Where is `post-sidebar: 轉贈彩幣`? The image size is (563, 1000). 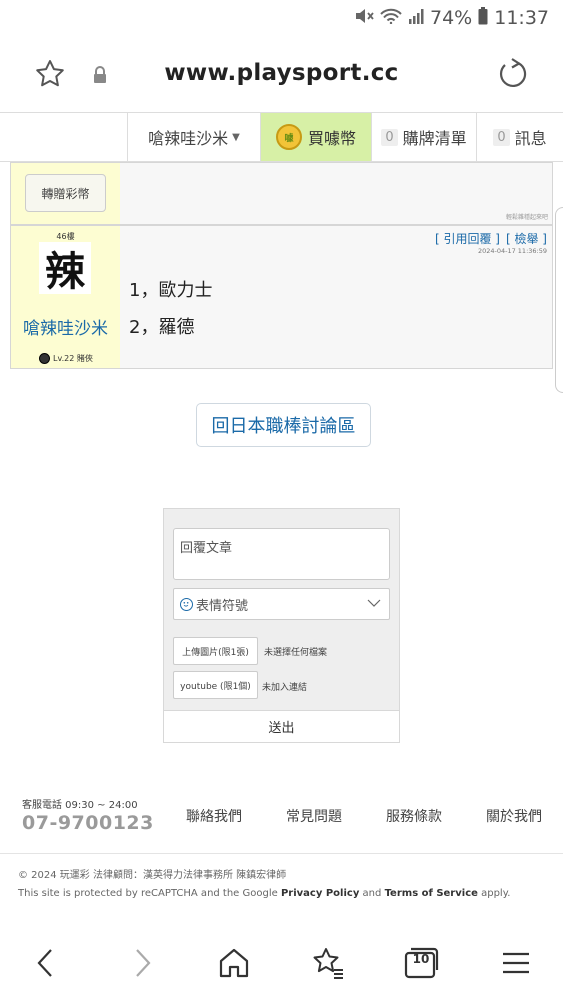
post-sidebar: 轉贈彩幣 is located at coordinates (65, 193).